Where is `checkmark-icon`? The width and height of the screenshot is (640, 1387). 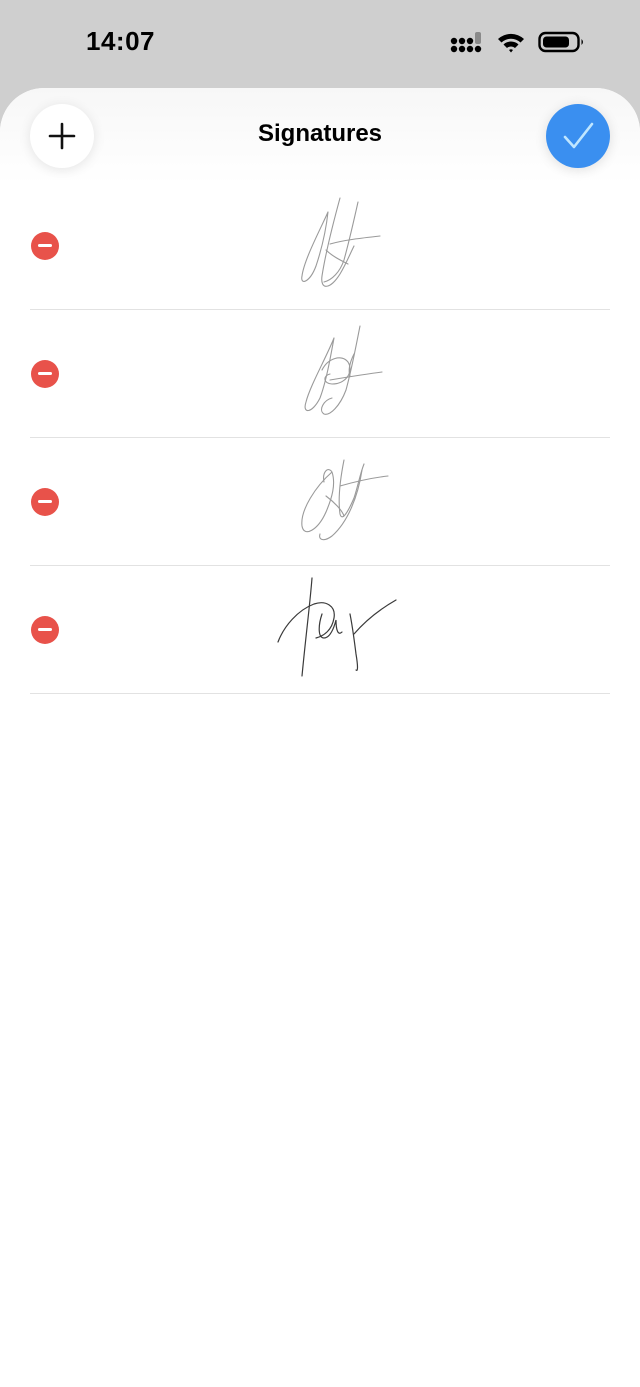 checkmark-icon is located at coordinates (578, 135).